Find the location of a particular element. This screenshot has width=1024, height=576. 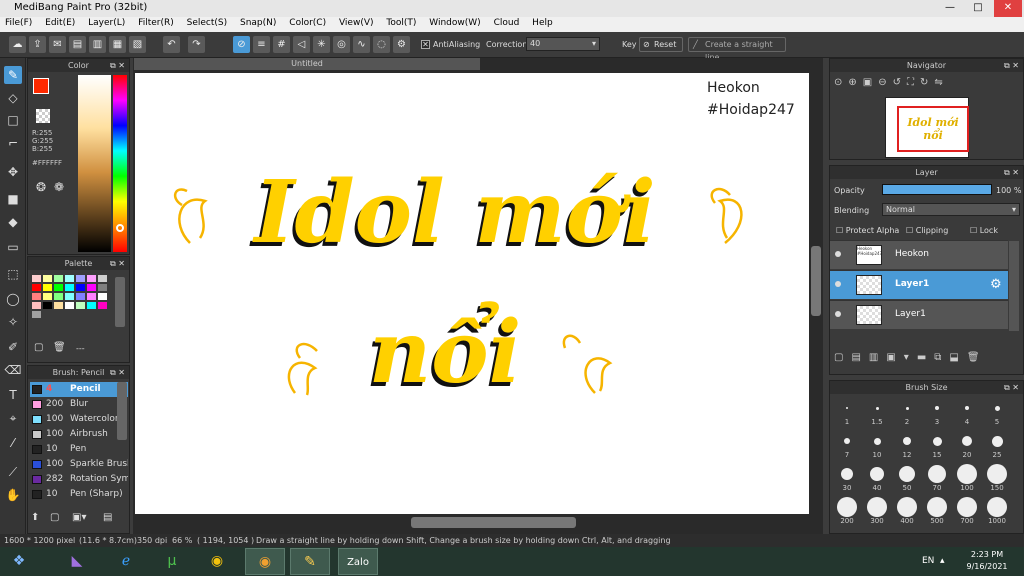

internet-explorer-icon: ℯ is located at coordinates (126, 561).